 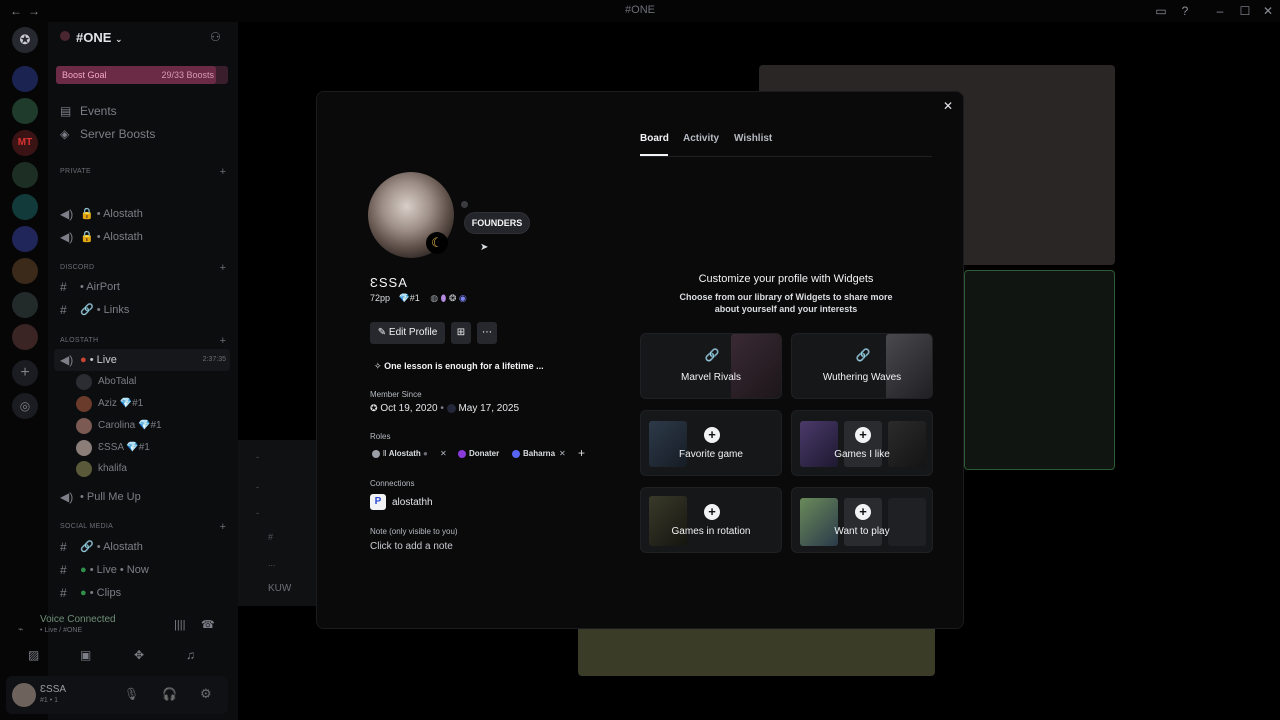 What do you see at coordinates (862, 366) in the screenshot?
I see `widget-card-wuthering-waves: 🔗 Wuthering Waves` at bounding box center [862, 366].